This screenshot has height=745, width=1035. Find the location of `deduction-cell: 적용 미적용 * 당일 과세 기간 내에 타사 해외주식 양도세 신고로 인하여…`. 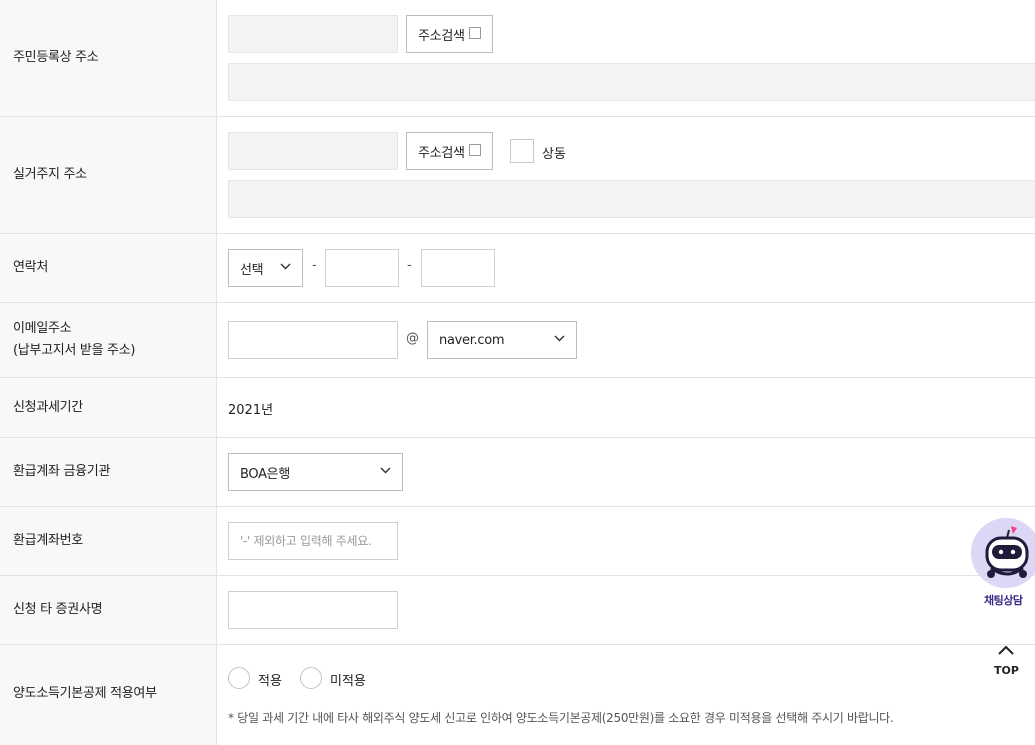

deduction-cell: 적용 미적용 * 당일 과세 기간 내에 타사 해외주식 양도세 신고로 인하여… is located at coordinates (631, 695).